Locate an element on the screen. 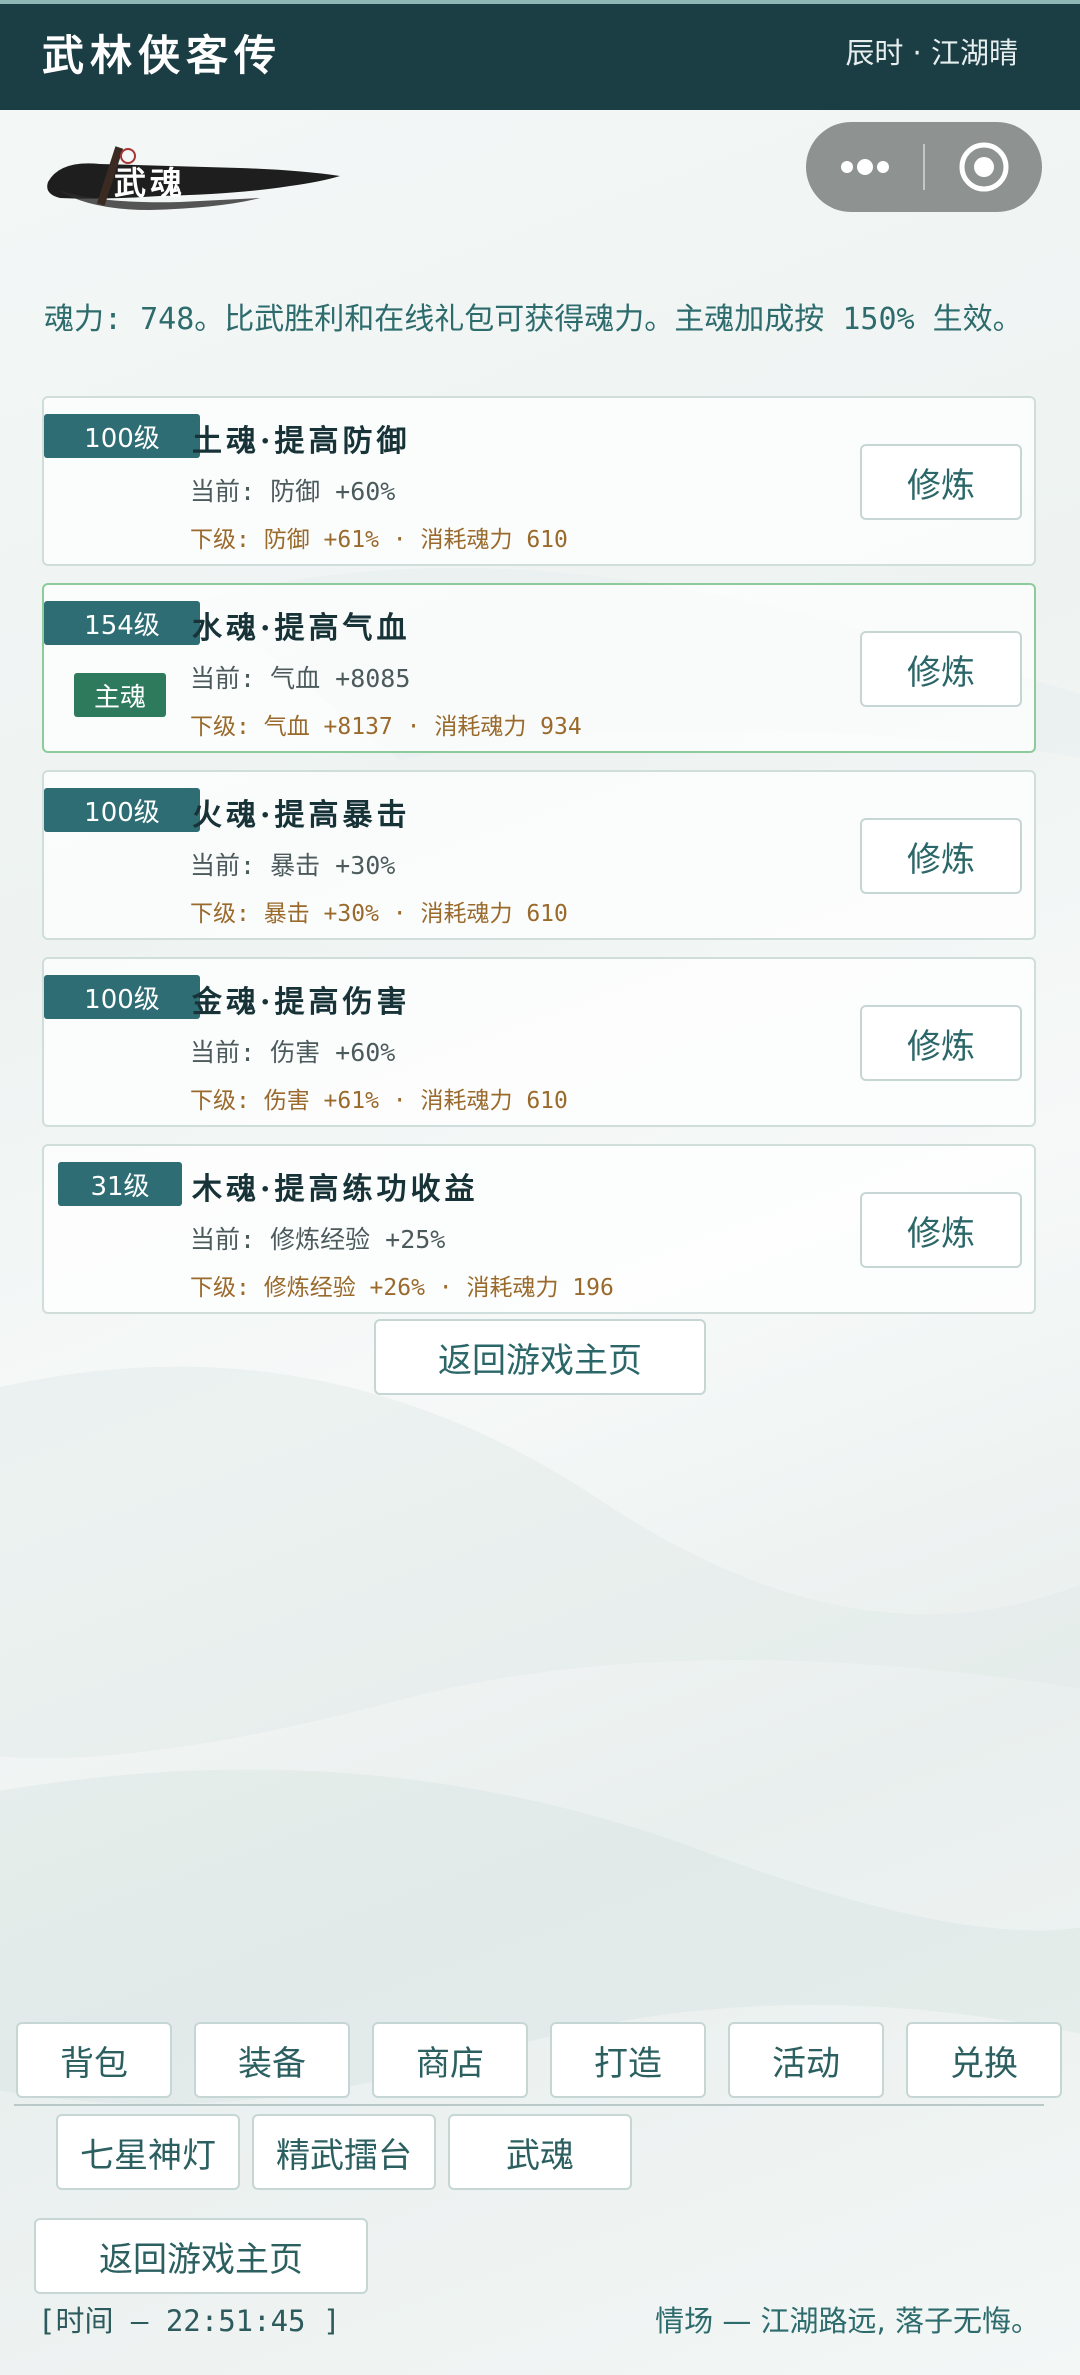 This screenshot has width=1080, height=2375. soul-name: 火魂·提高暴击 is located at coordinates (301, 815).